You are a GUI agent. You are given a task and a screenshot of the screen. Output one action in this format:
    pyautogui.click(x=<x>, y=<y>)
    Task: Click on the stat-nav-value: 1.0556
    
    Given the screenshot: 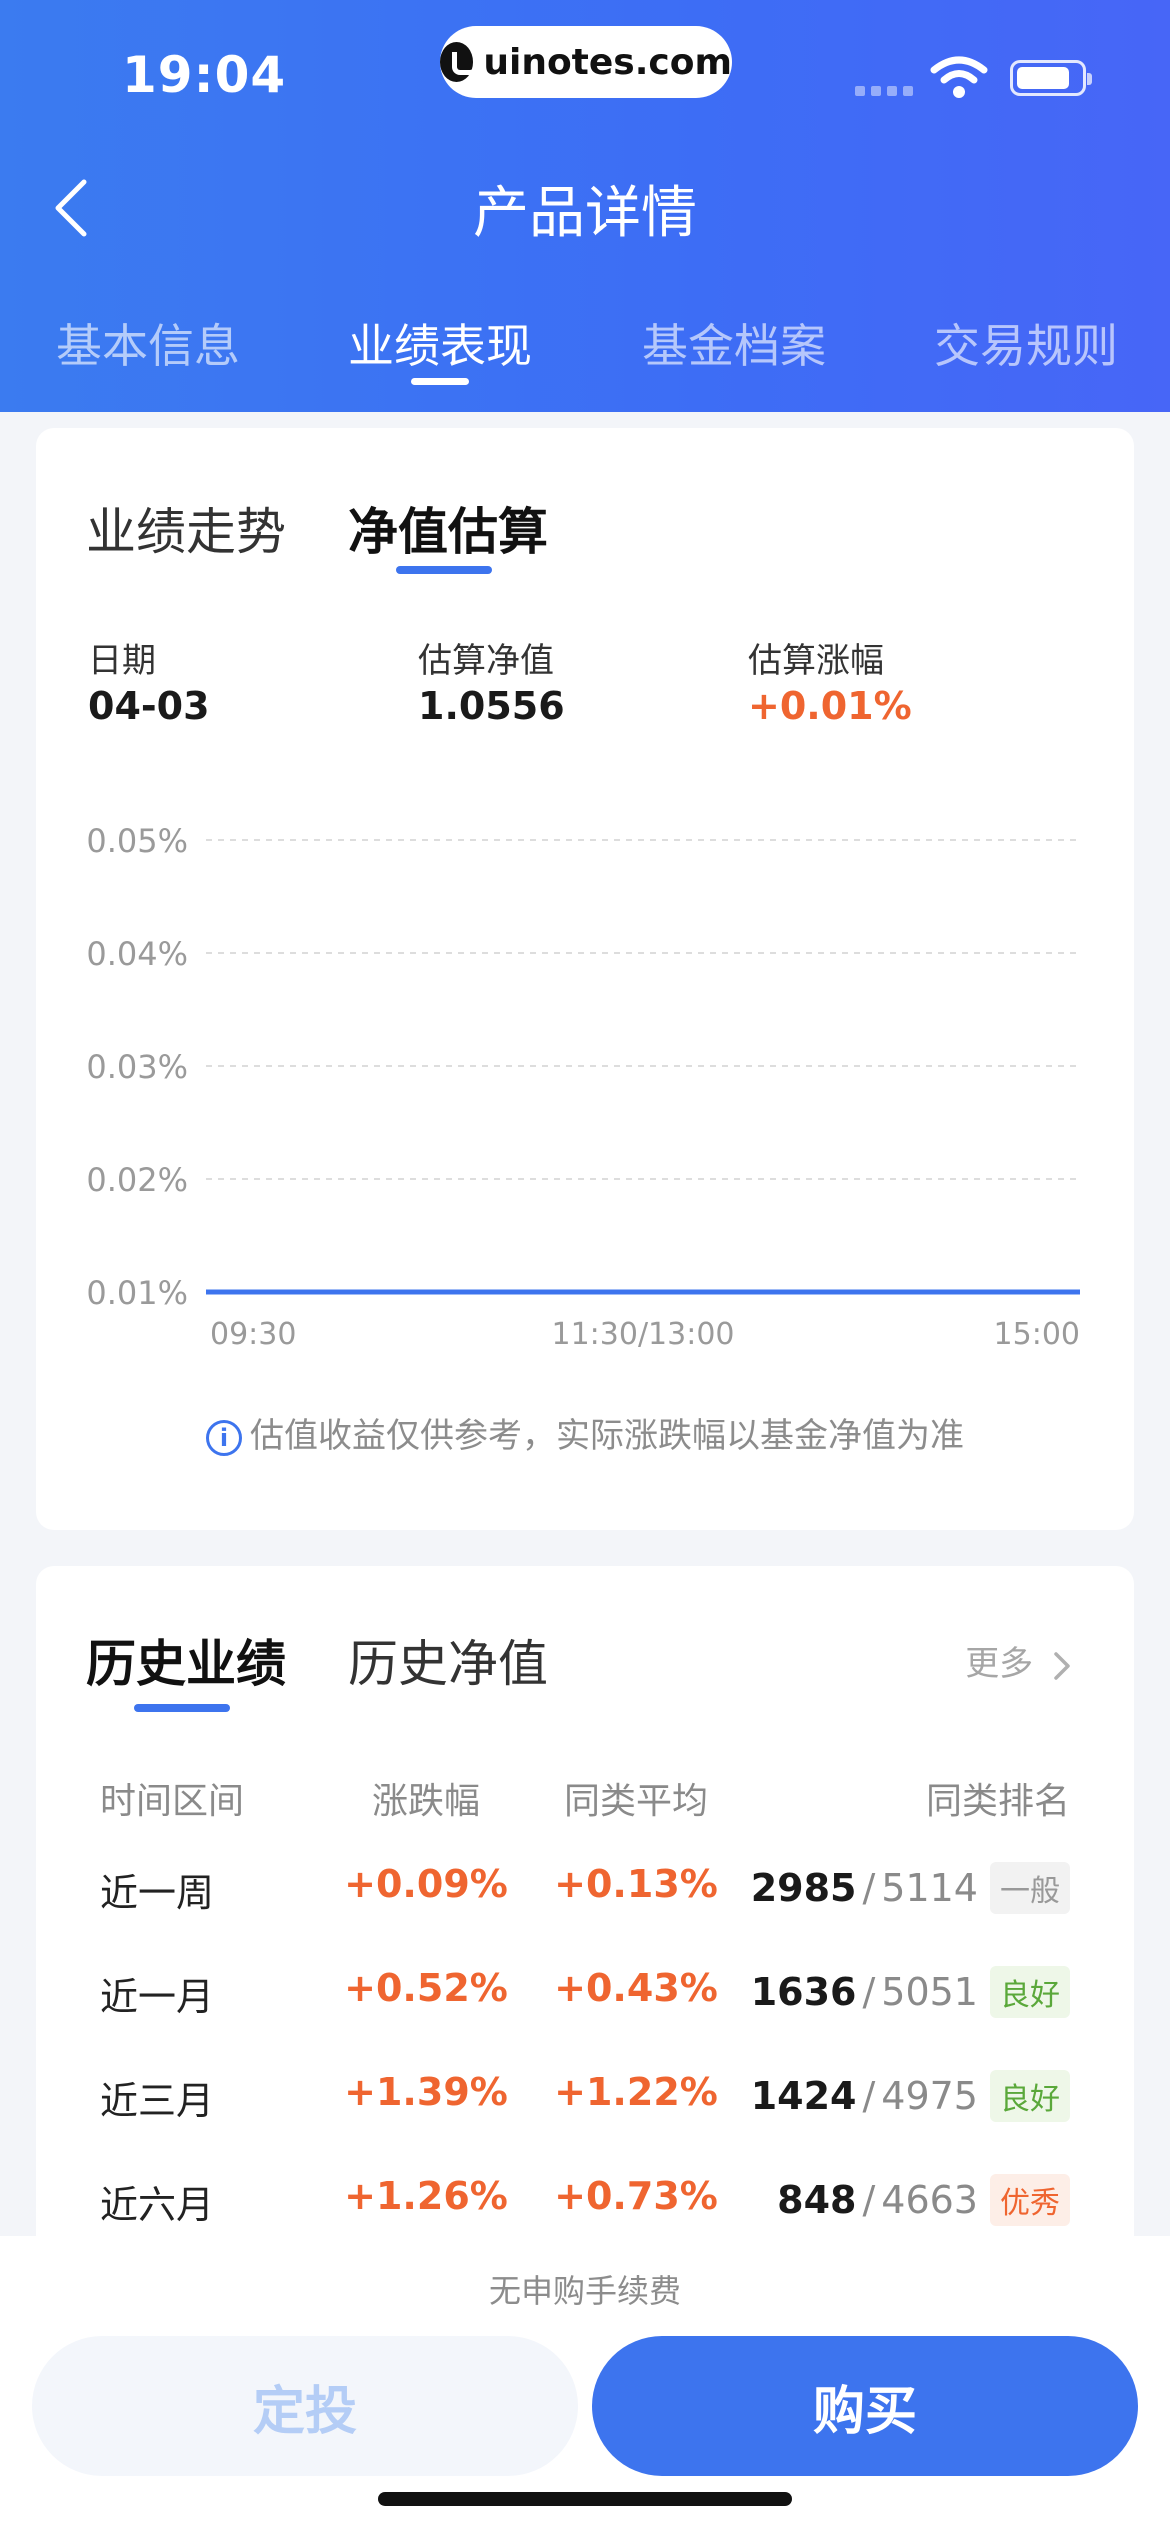 What is the action you would take?
    pyautogui.click(x=491, y=706)
    